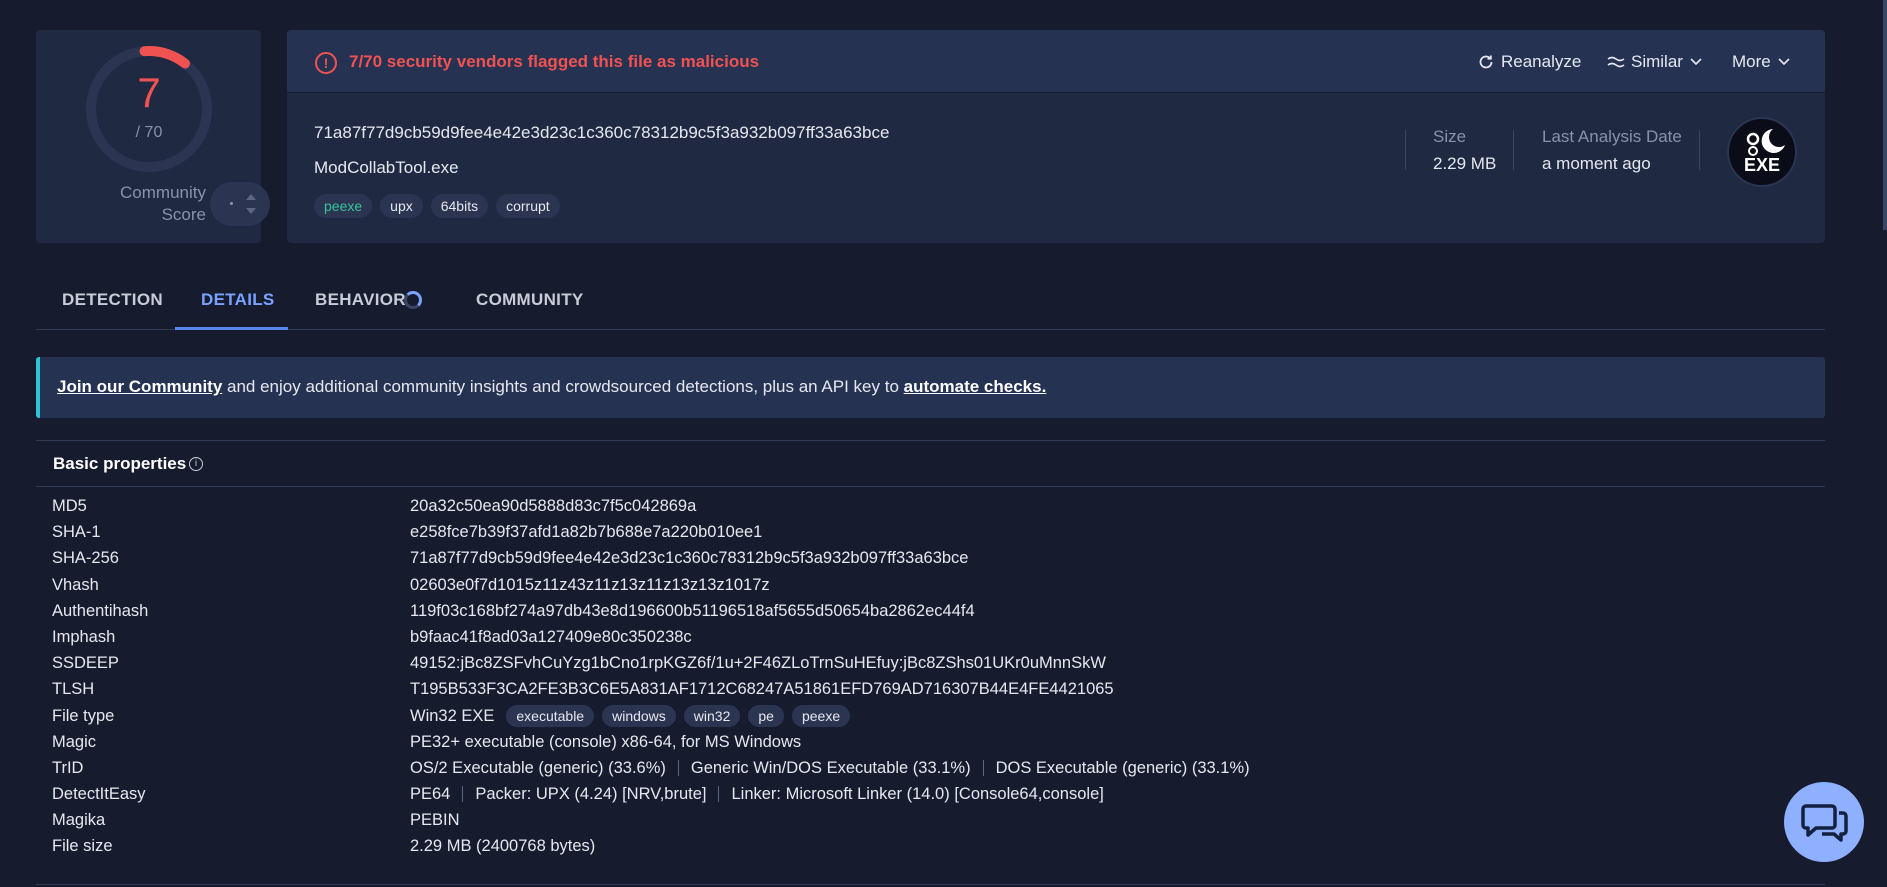  I want to click on tab-details: DETAILS, so click(238, 300).